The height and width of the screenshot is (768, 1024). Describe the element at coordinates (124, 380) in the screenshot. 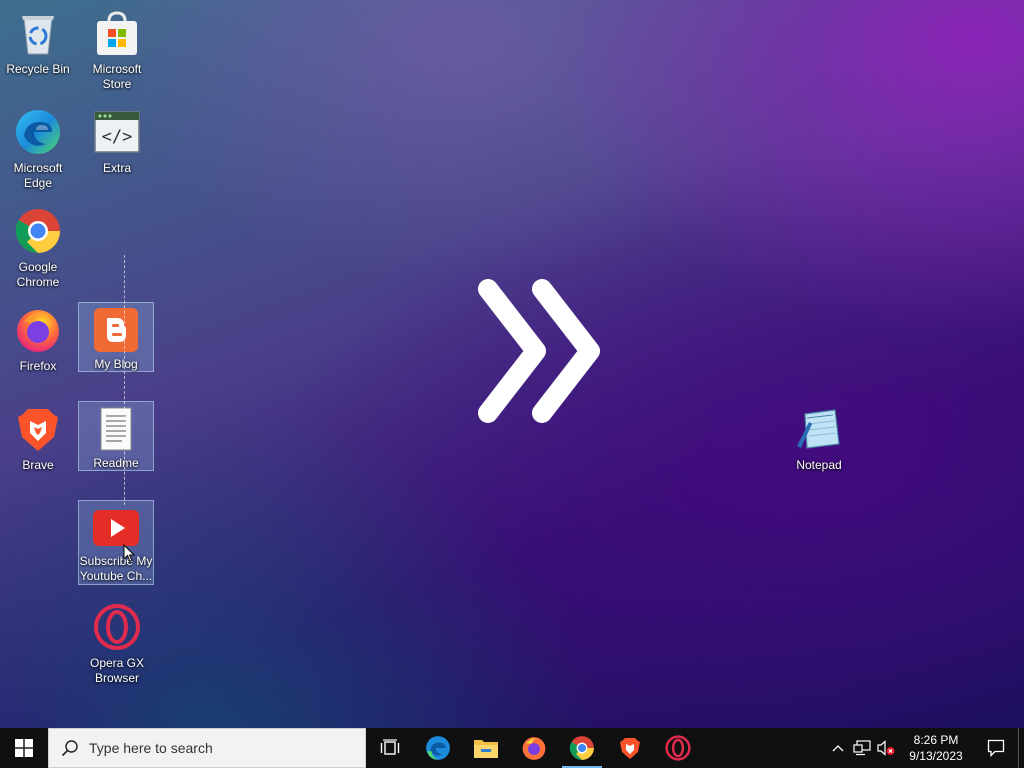

I see `selection-drag-line` at that location.